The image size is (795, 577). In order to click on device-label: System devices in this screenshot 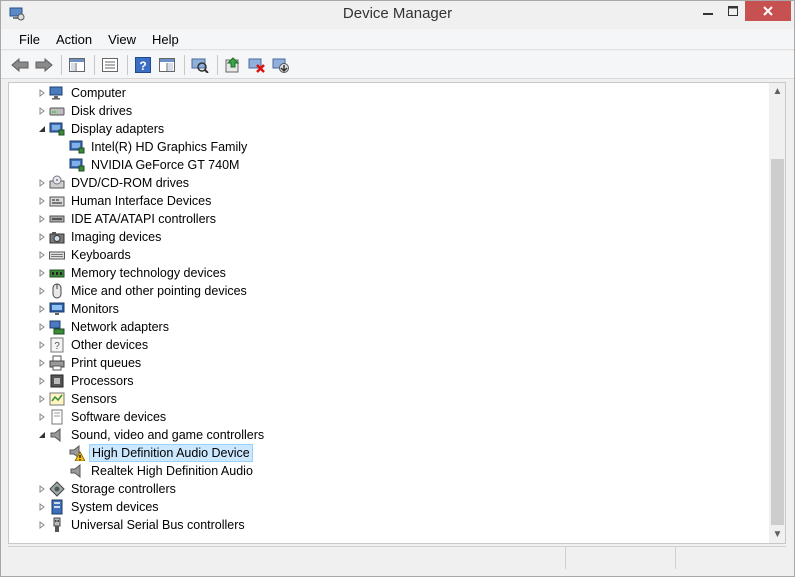, I will do `click(115, 507)`.